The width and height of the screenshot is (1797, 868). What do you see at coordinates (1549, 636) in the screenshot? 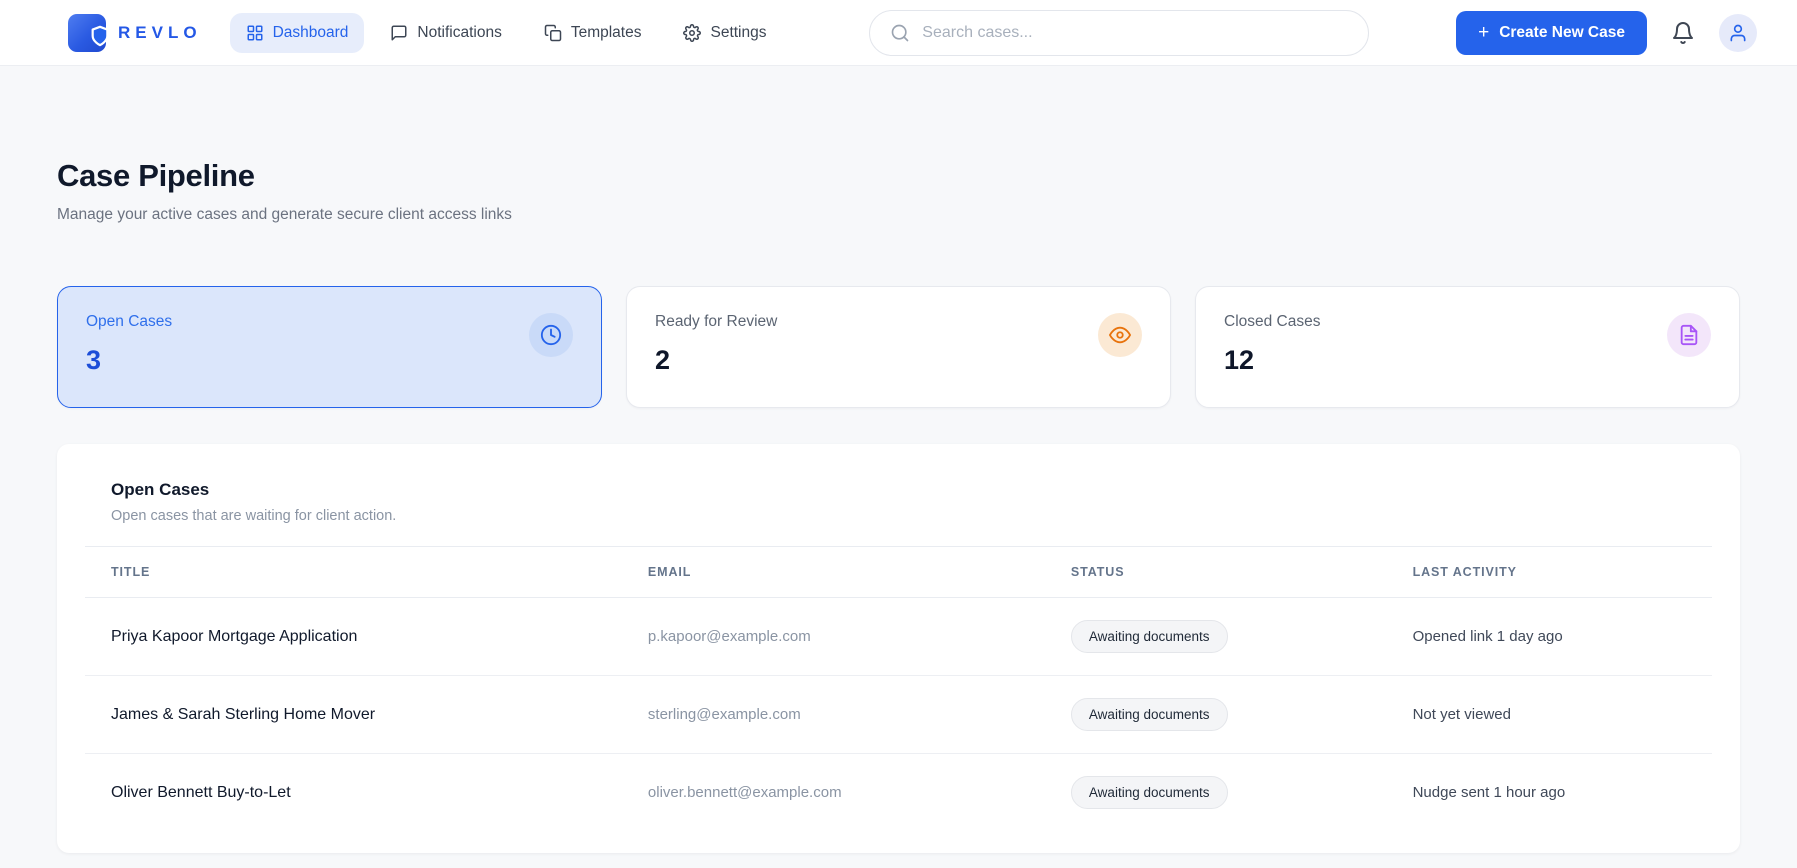
I see `case-last-activity: Opened link 1 day ago` at bounding box center [1549, 636].